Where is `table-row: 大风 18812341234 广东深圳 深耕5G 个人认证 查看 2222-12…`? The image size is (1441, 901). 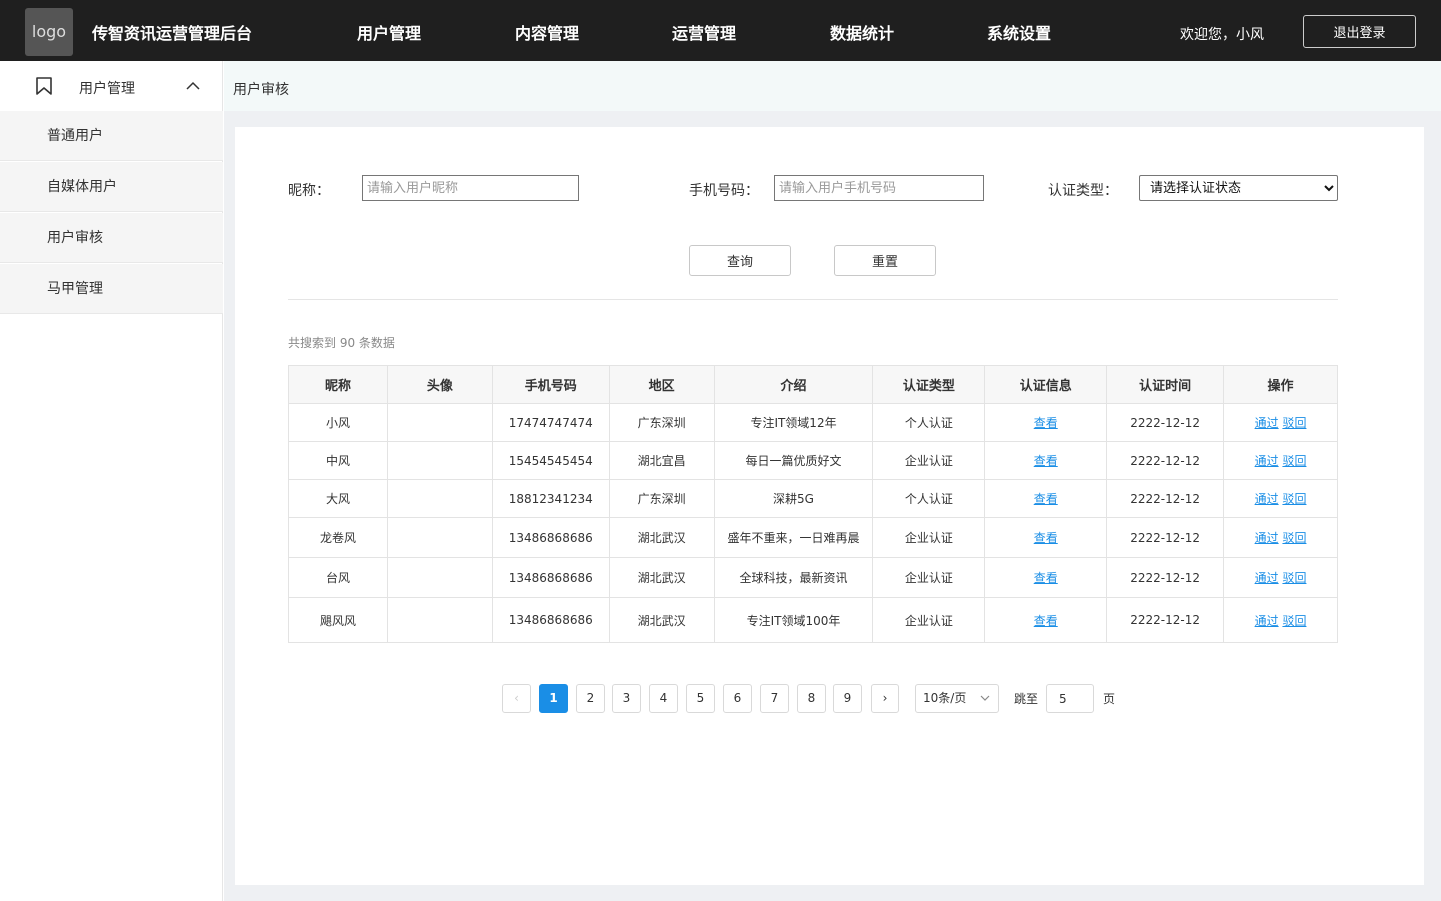
table-row: 大风 18812341234 广东深圳 深耕5G 个人认证 查看 2222-12… is located at coordinates (813, 498).